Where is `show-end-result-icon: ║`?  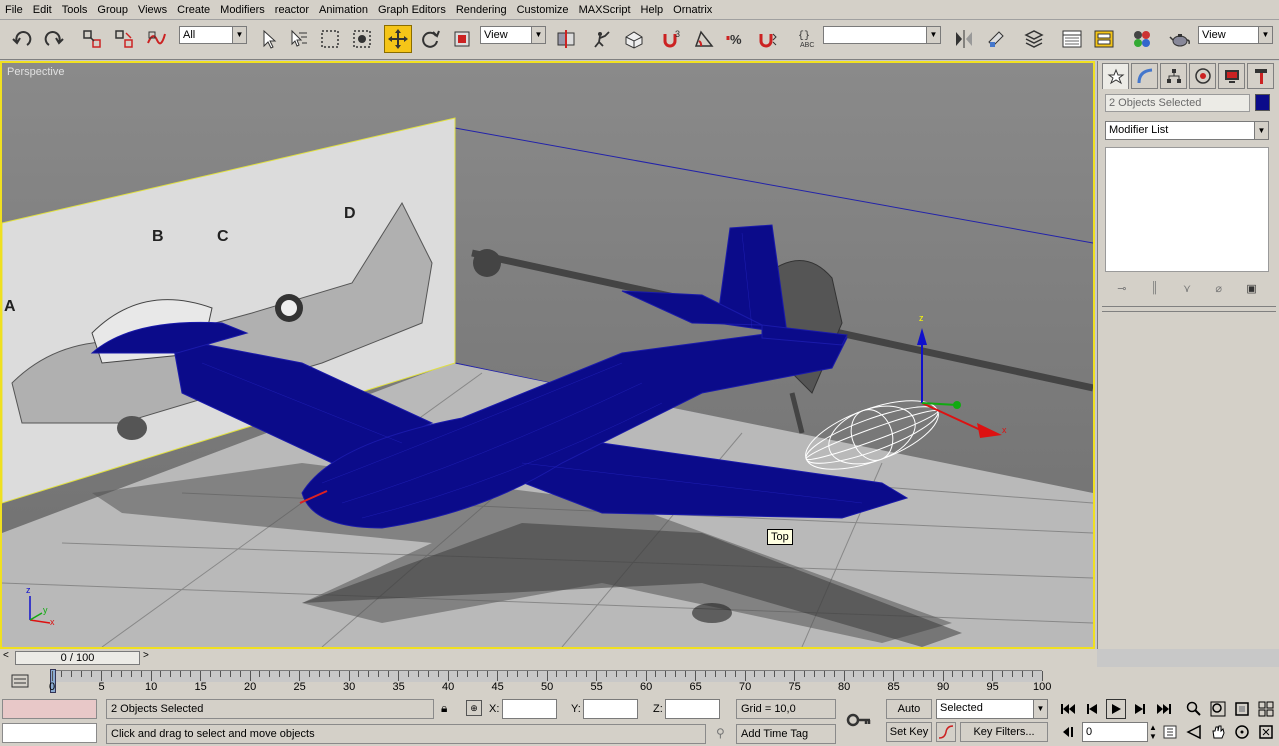 show-end-result-icon: ║ is located at coordinates (1155, 288).